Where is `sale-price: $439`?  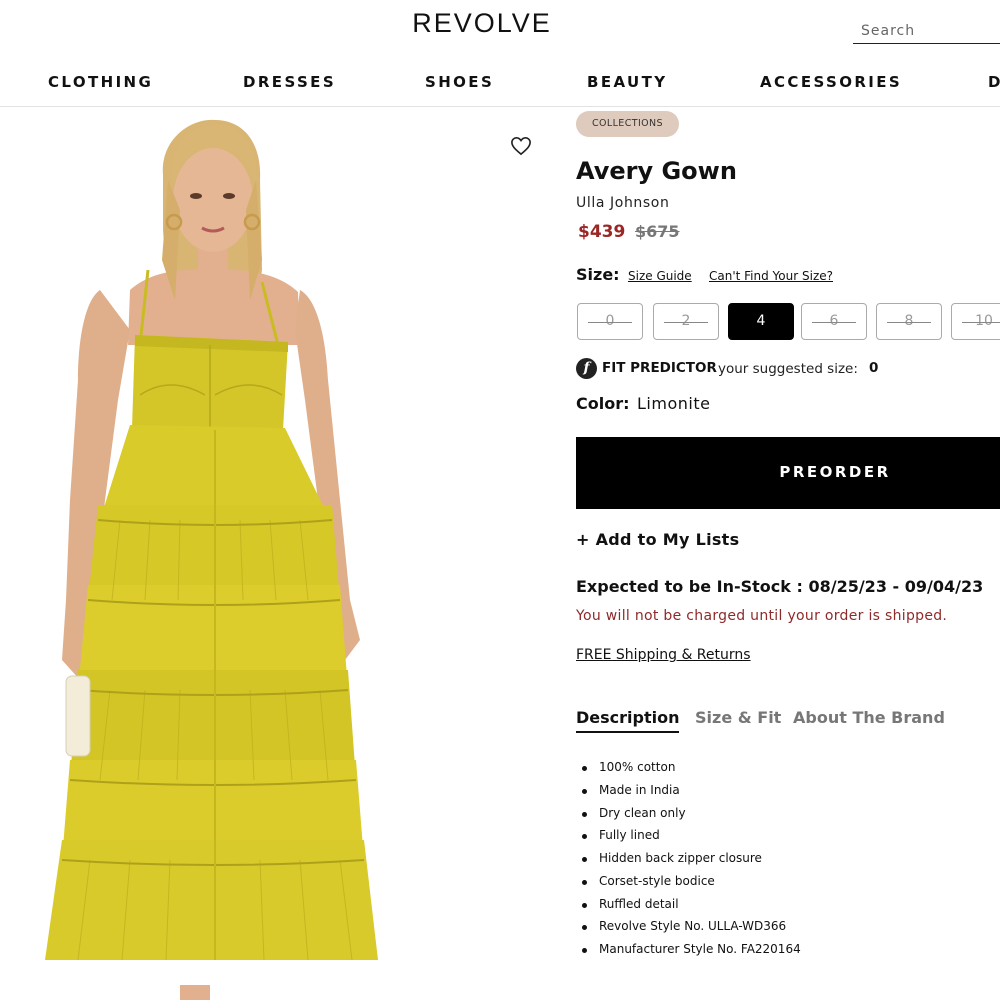
sale-price: $439 is located at coordinates (602, 232).